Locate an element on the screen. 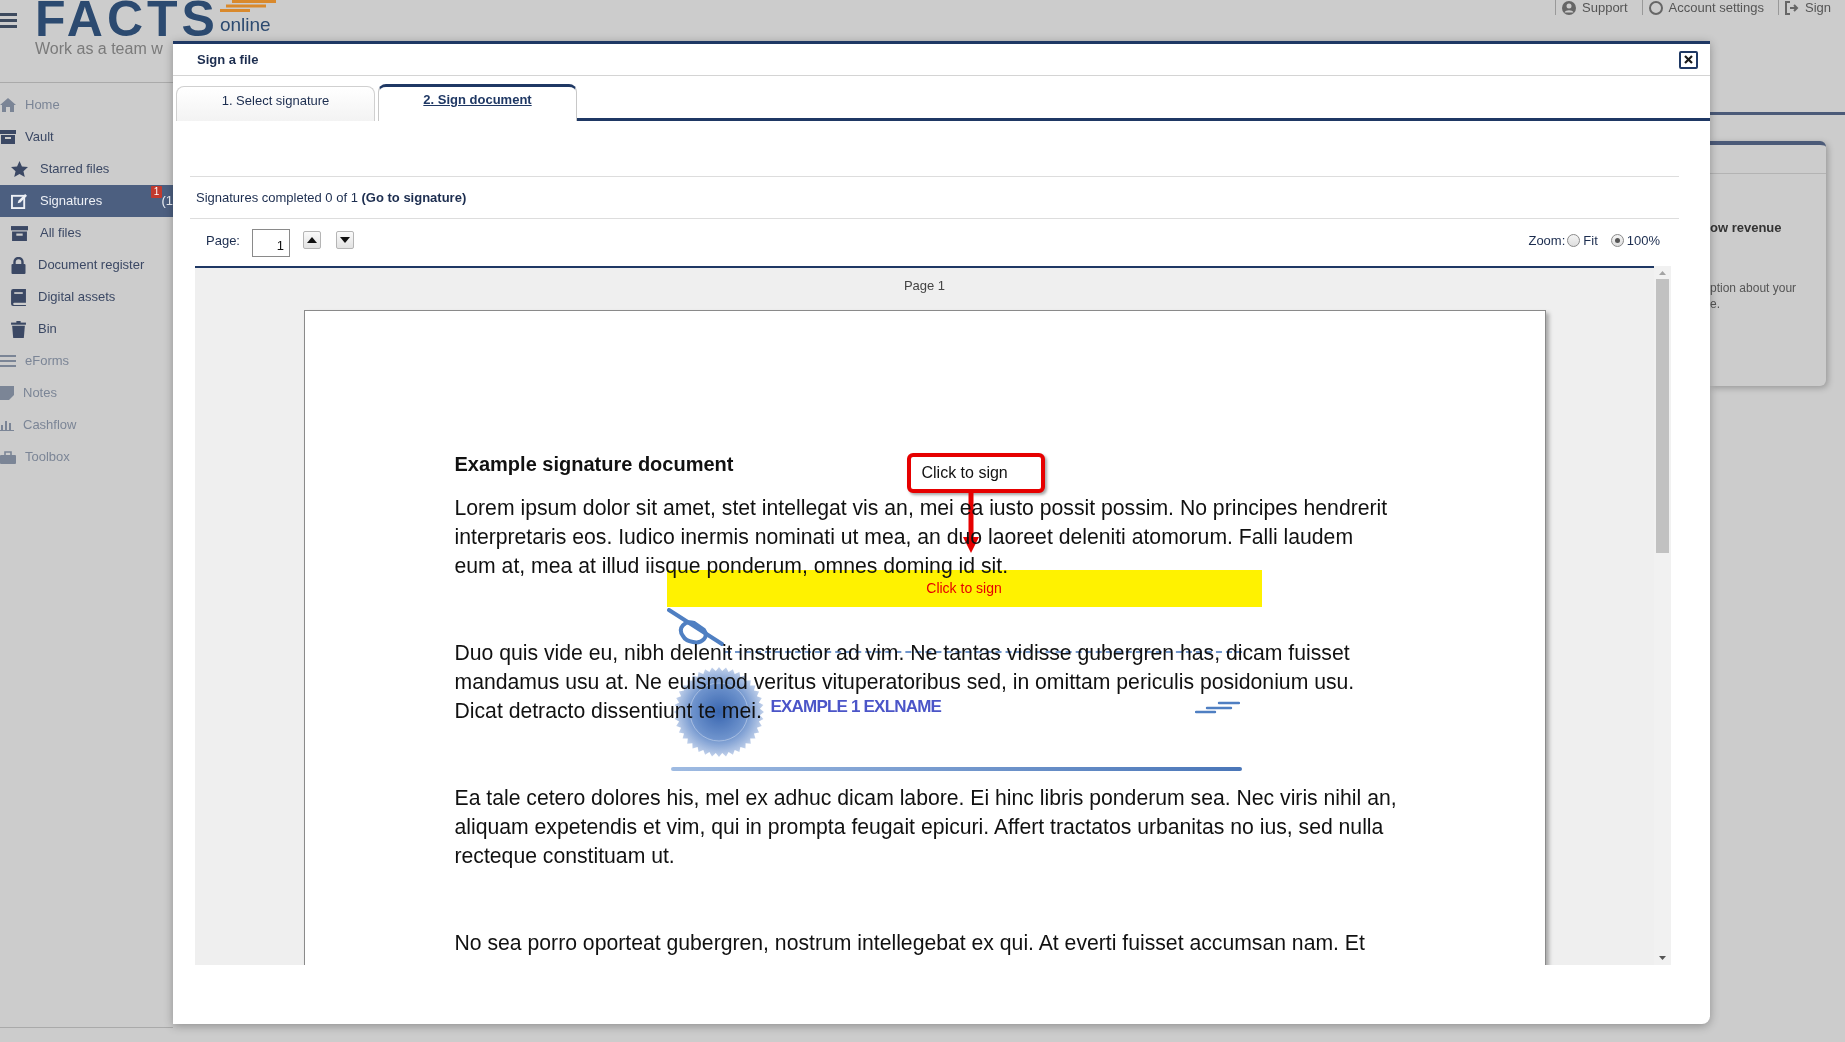 Image resolution: width=1845 pixels, height=1042 pixels. list-icon is located at coordinates (8, 361).